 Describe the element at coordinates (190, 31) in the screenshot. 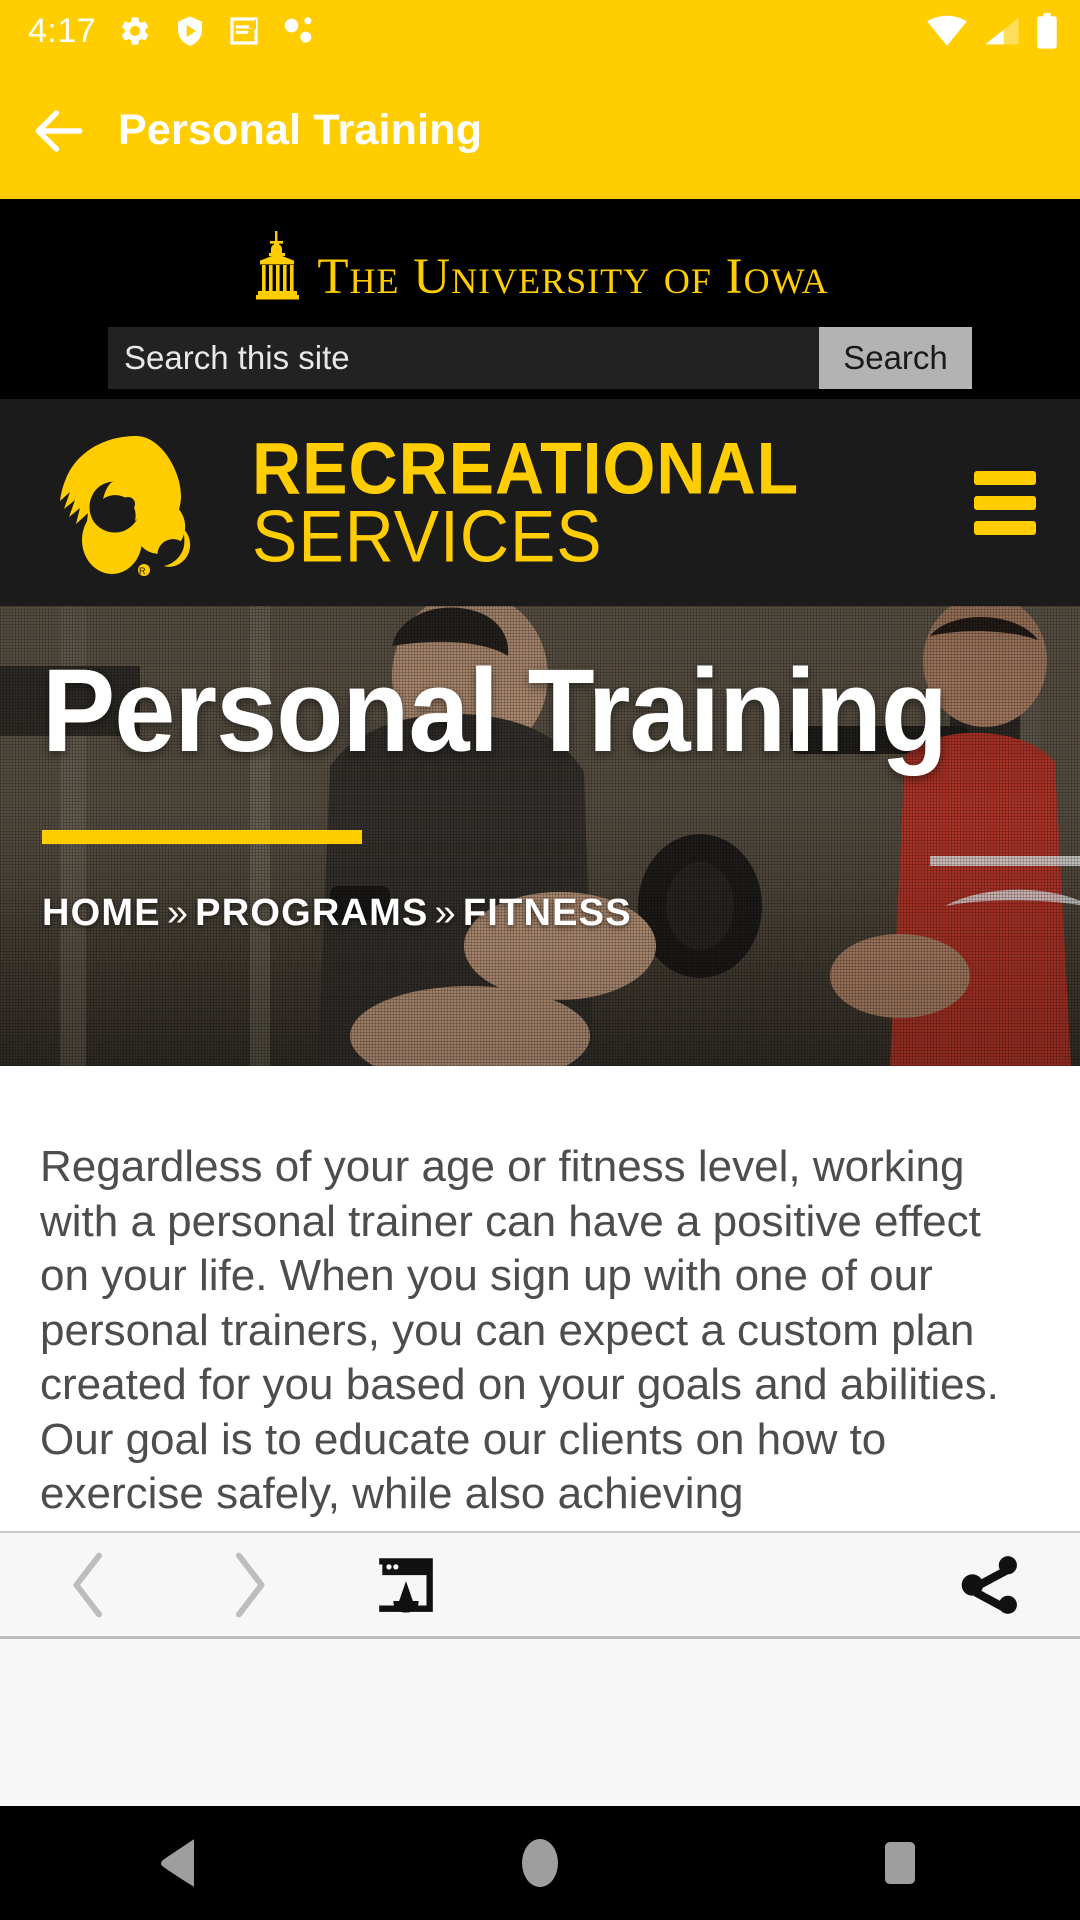

I see `play-protect-shield-icon` at that location.